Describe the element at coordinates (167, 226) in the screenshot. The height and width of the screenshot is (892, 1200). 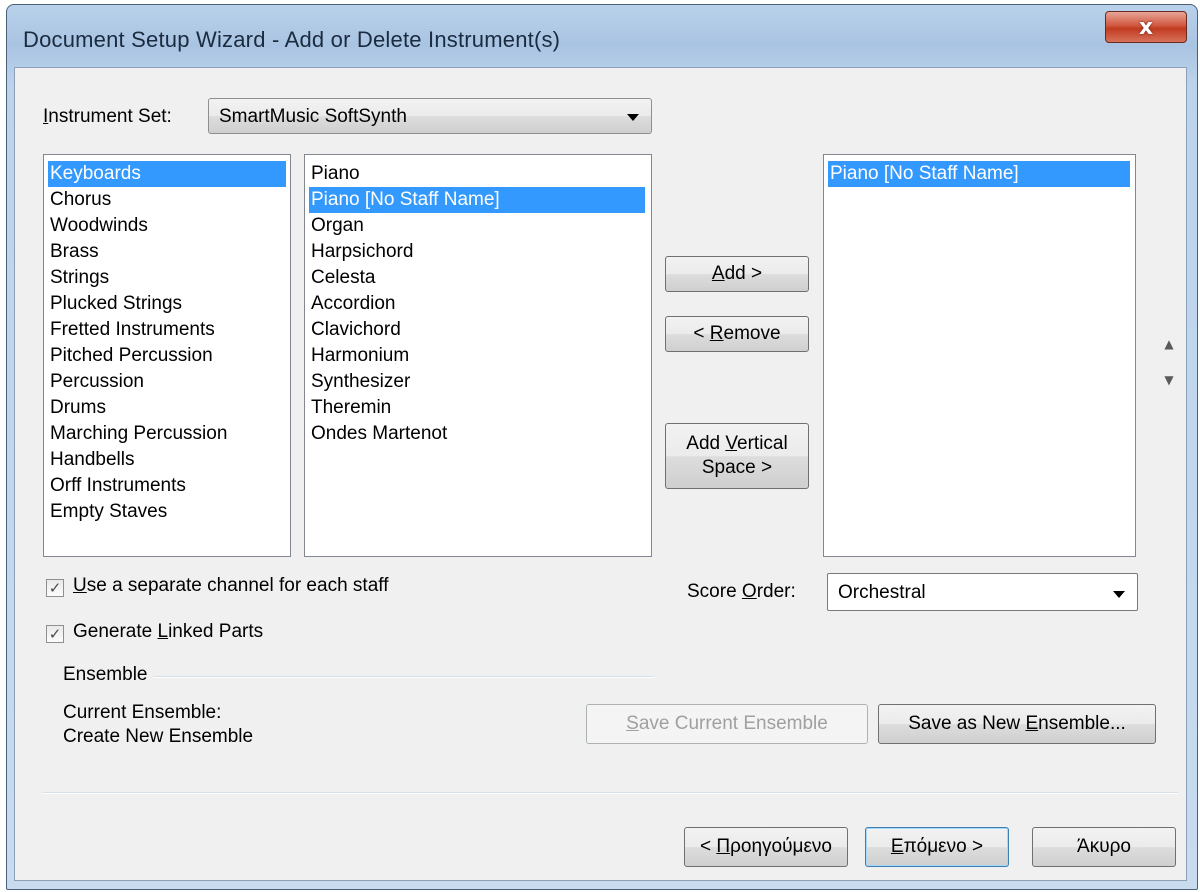
I see `list-item: Woodwinds` at that location.